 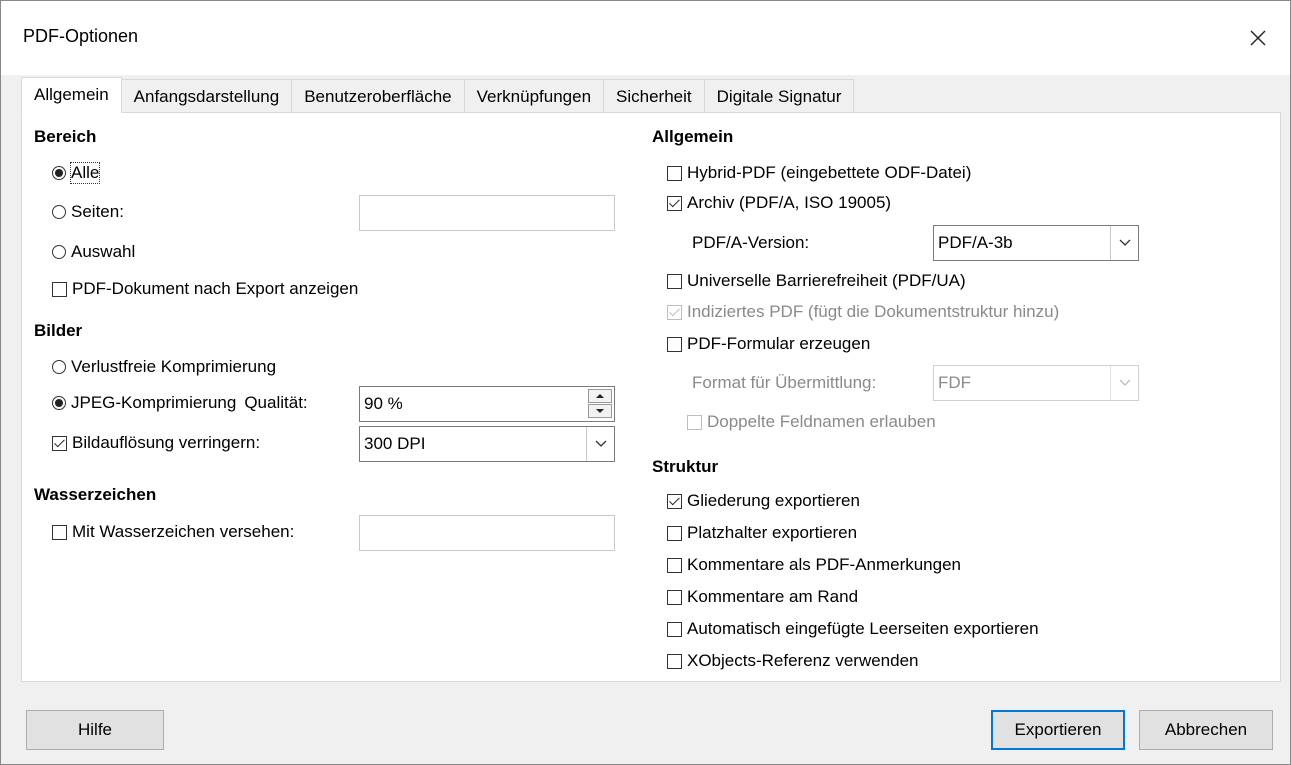 I want to click on pdf-ua-checkbox, so click(x=674, y=281).